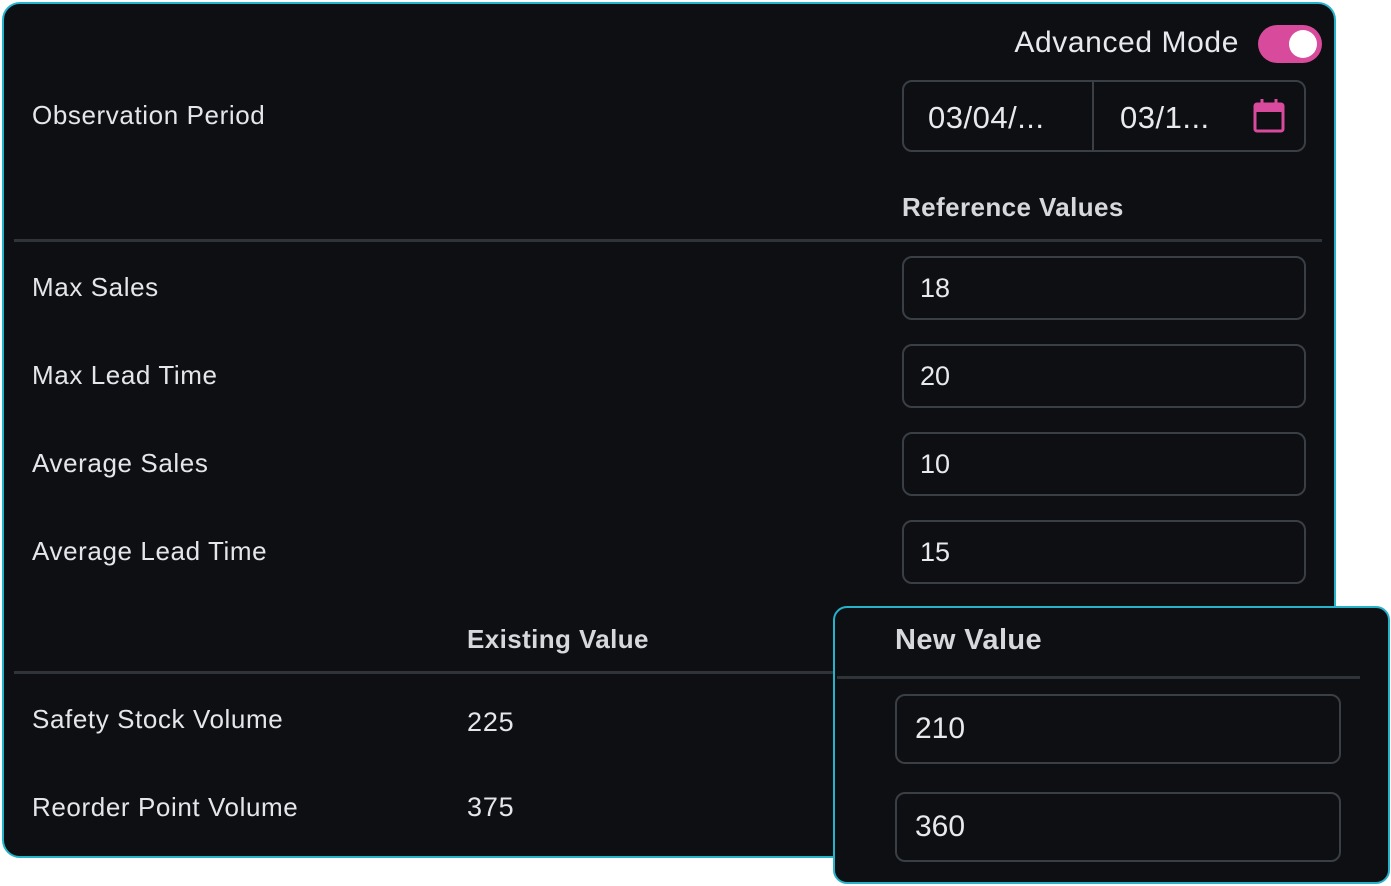  I want to click on reference-divider, so click(668, 240).